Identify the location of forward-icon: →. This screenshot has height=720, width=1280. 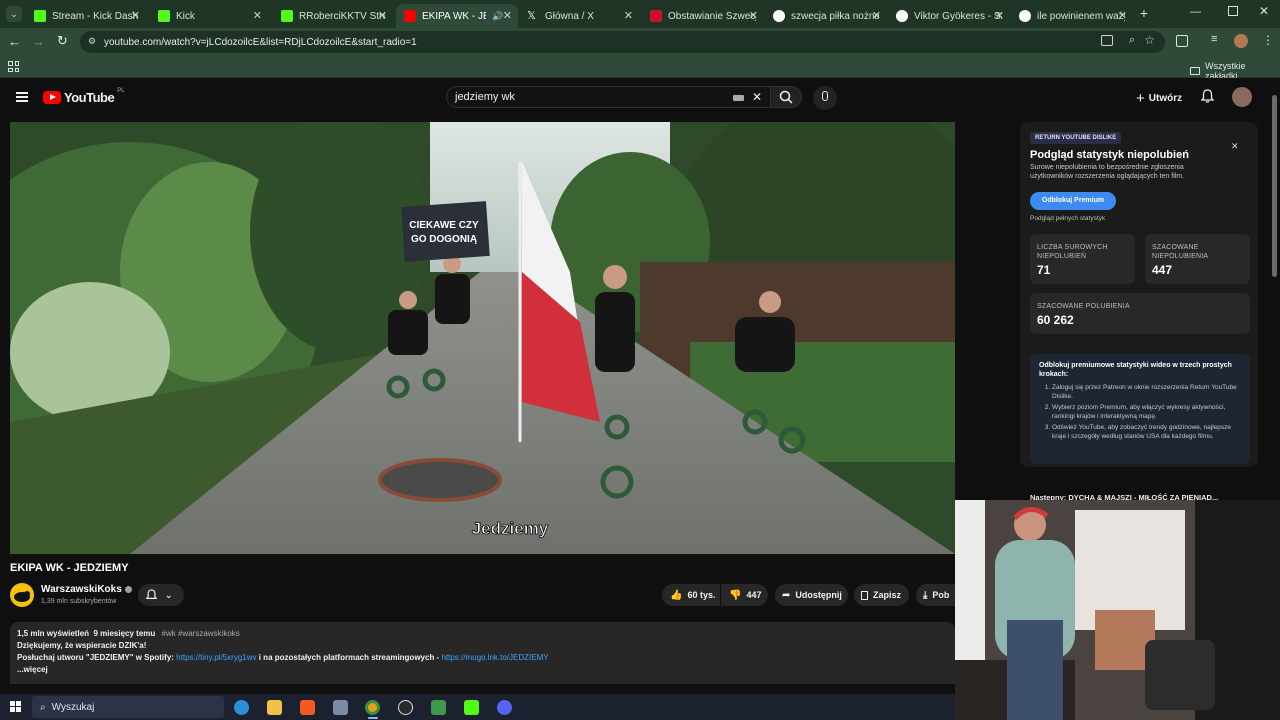
(38, 41).